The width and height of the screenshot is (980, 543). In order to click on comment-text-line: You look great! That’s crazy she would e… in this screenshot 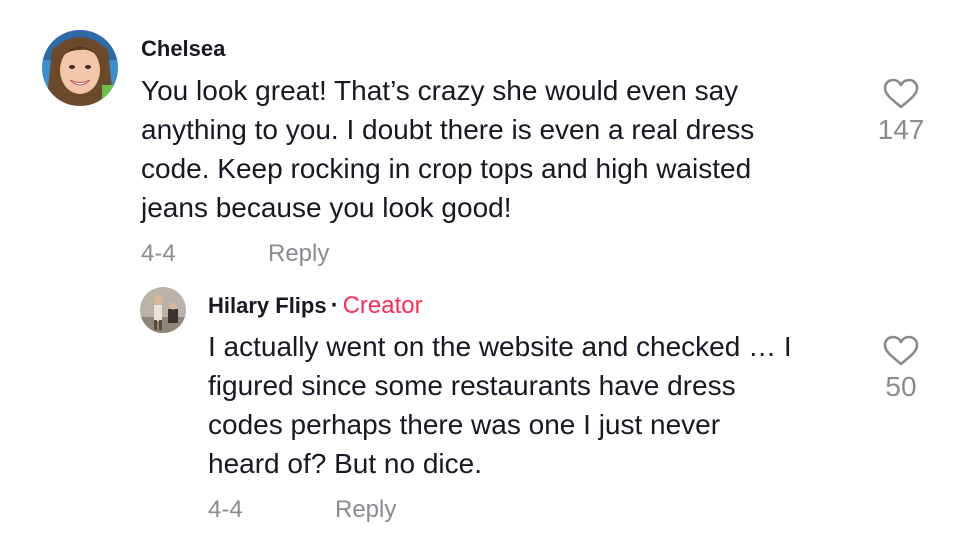, I will do `click(440, 90)`.